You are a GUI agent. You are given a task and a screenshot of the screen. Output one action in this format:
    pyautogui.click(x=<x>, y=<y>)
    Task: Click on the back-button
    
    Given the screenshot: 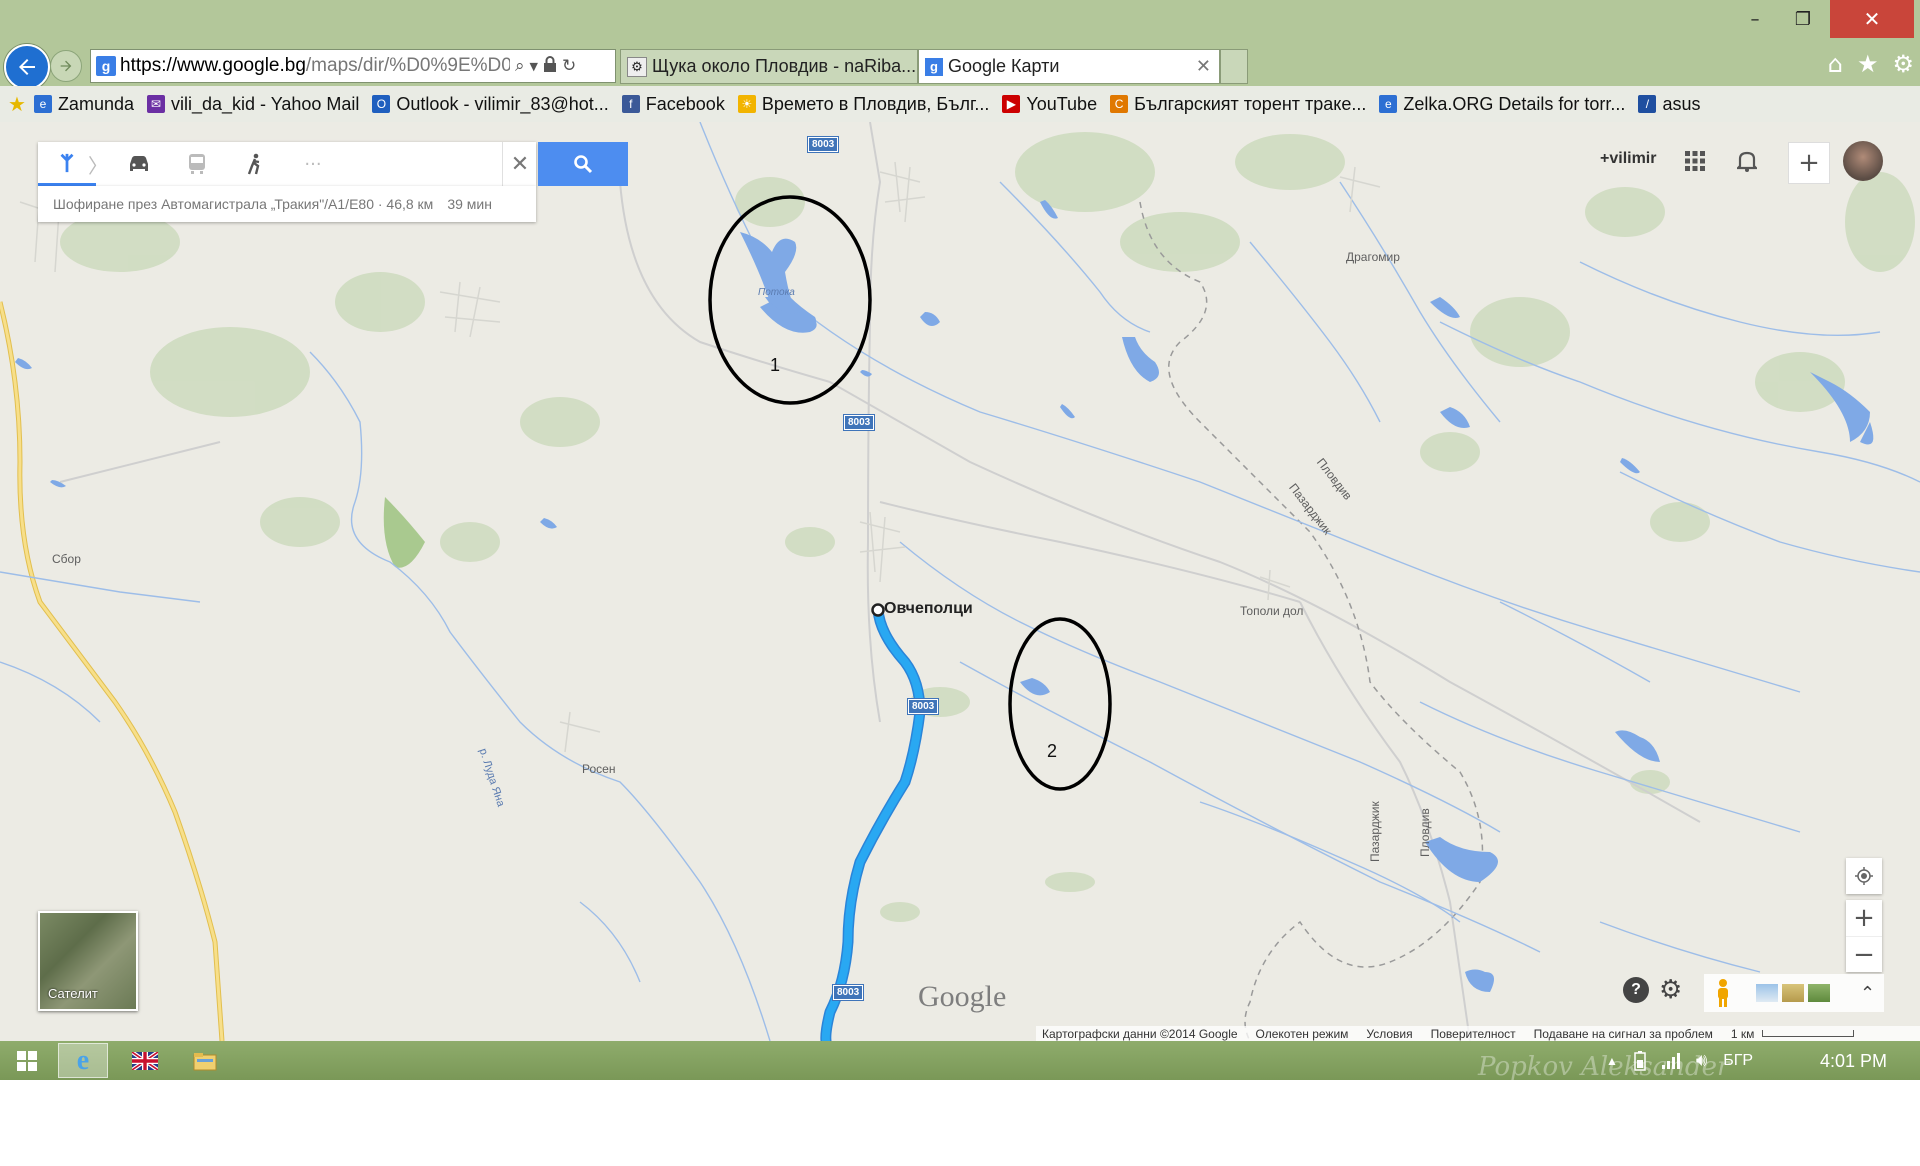 What is the action you would take?
    pyautogui.click(x=27, y=67)
    